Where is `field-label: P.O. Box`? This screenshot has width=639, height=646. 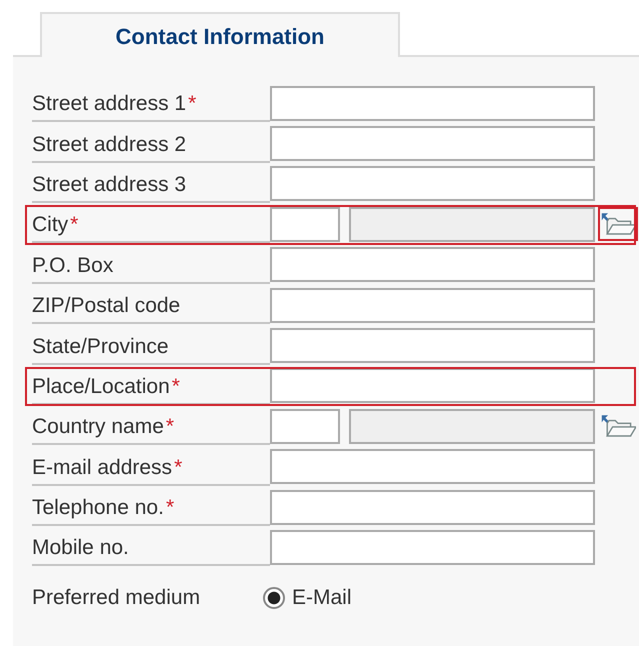 field-label: P.O. Box is located at coordinates (73, 266).